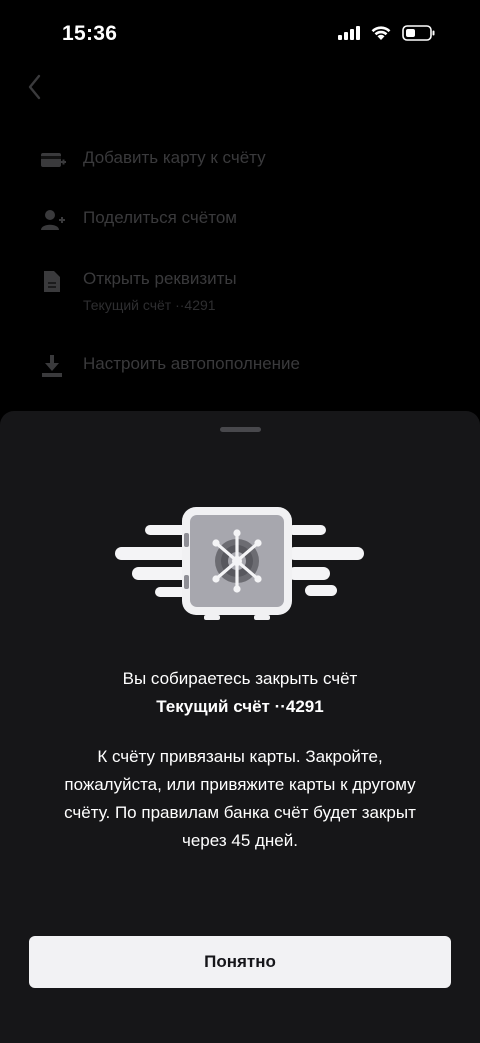  Describe the element at coordinates (53, 220) in the screenshot. I see `add-user-icon` at that location.